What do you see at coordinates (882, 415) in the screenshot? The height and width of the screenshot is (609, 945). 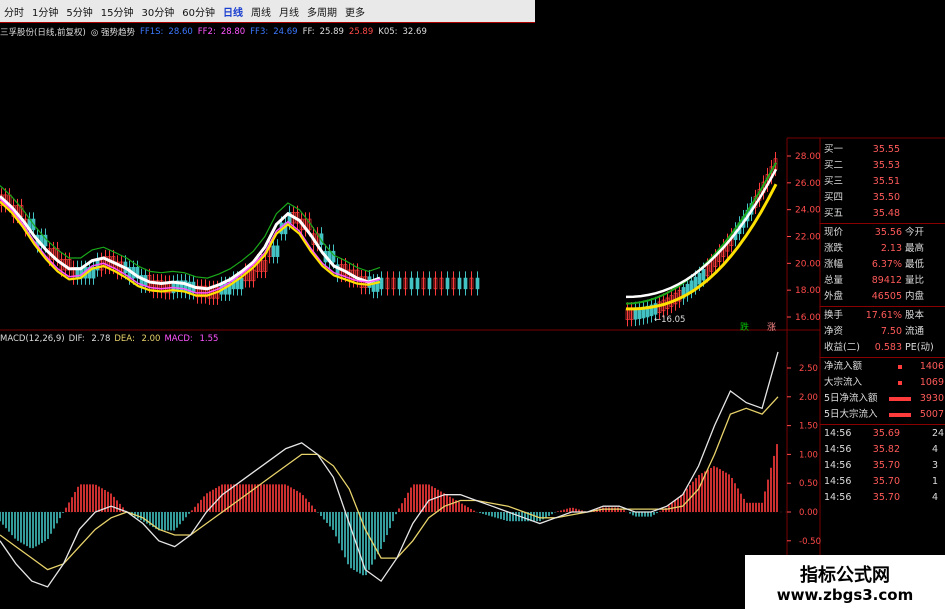 I see `flow-row: 5日大宗流入 5007` at bounding box center [882, 415].